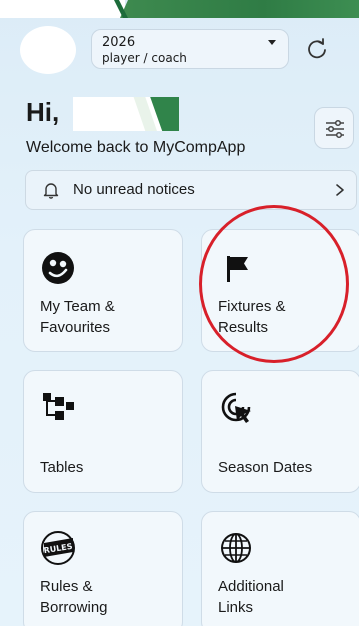 The image size is (359, 626). Describe the element at coordinates (103, 431) in the screenshot. I see `tile-tables: Tables` at that location.